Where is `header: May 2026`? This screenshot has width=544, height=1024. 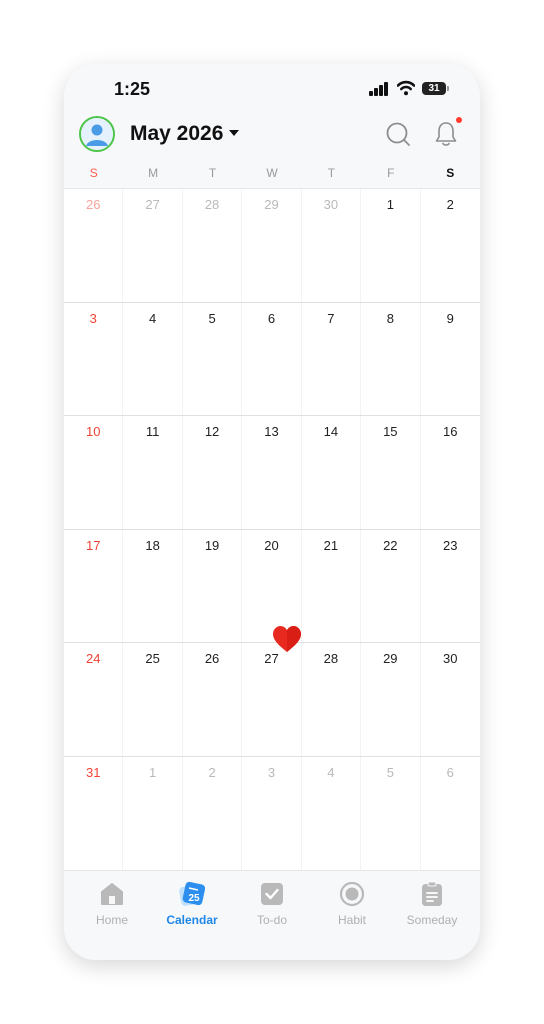
header: May 2026 is located at coordinates (272, 135).